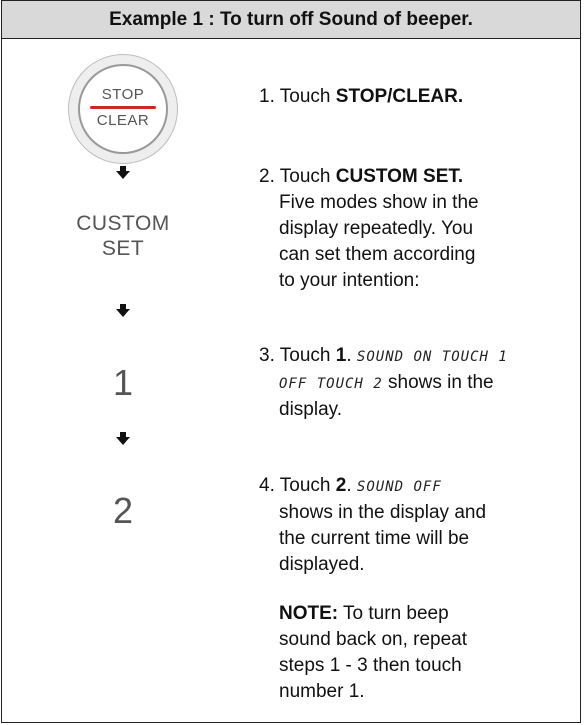 The width and height of the screenshot is (584, 725). Describe the element at coordinates (123, 382) in the screenshot. I see `number-key-1: 1` at that location.